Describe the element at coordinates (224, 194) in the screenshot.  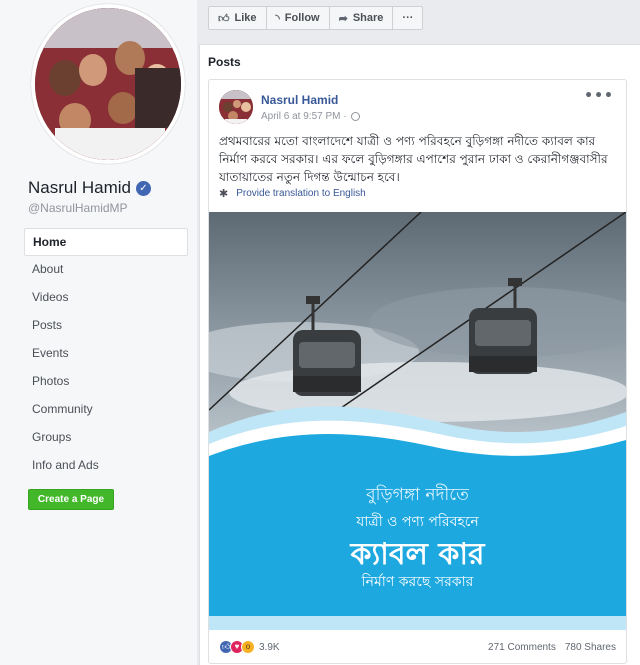
I see `gear-icon: ✱` at that location.